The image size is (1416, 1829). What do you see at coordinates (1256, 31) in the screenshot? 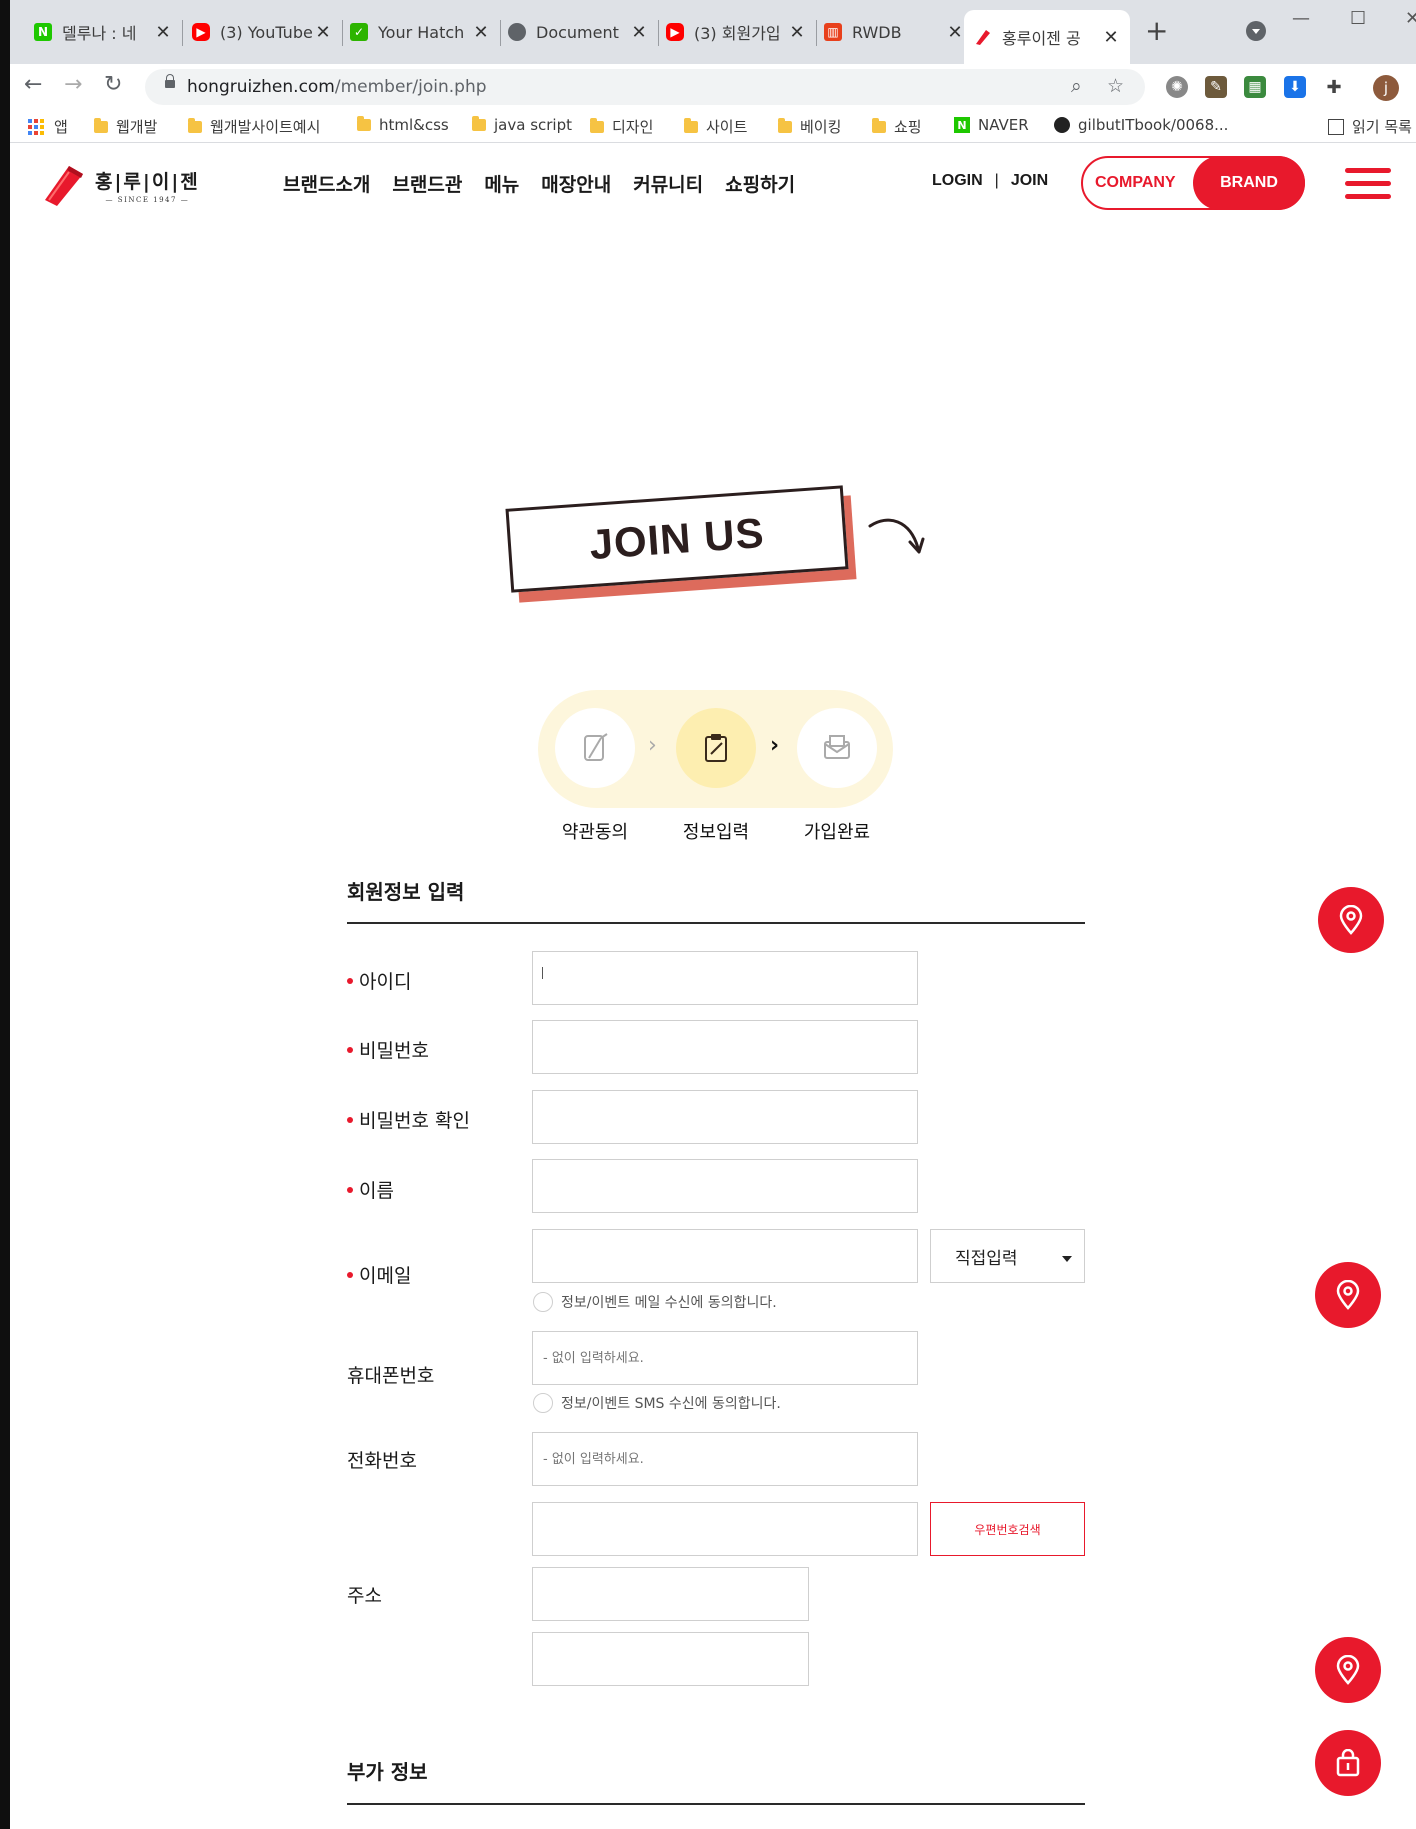
I see `tab-search-icon` at bounding box center [1256, 31].